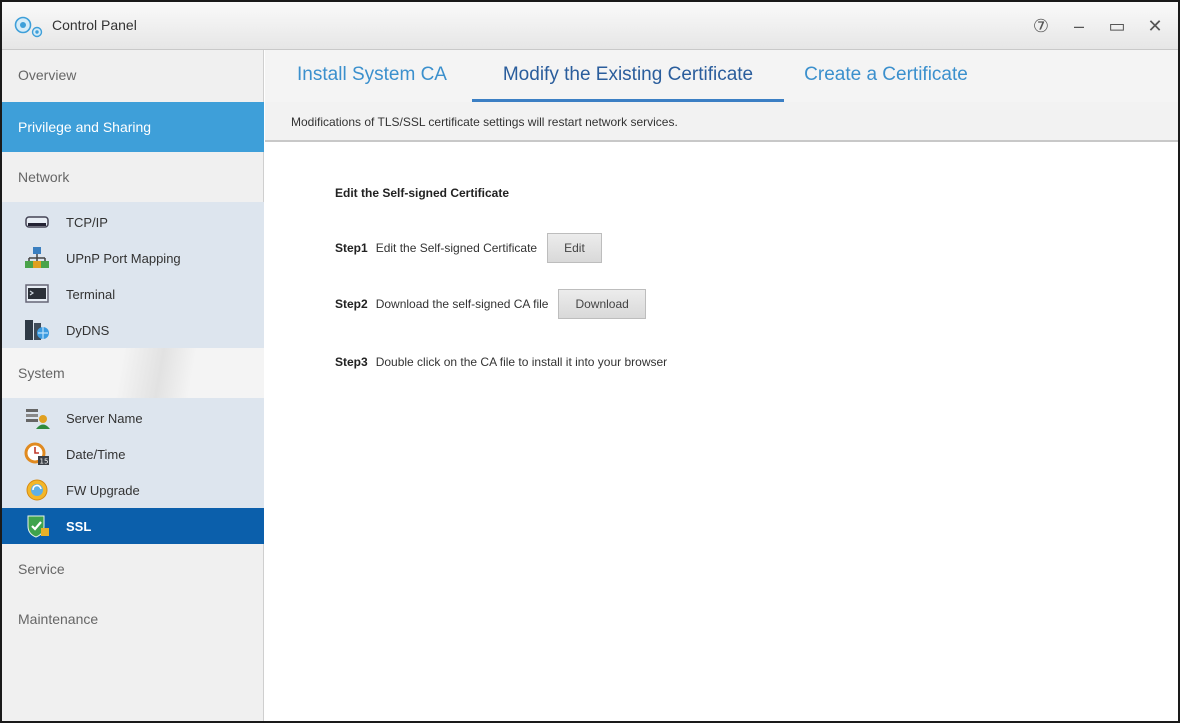 Image resolution: width=1180 pixels, height=723 pixels. I want to click on tab-modify-existing-certificate: Modify the Existing Certificate, so click(628, 76).